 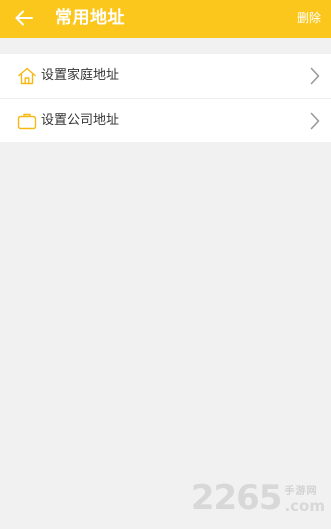 I want to click on watermark-suffix: .com, so click(x=304, y=506).